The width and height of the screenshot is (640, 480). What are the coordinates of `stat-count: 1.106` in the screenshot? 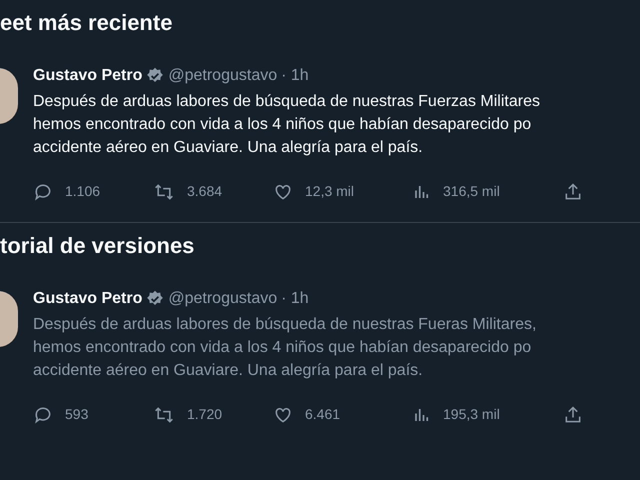 It's located at (82, 191).